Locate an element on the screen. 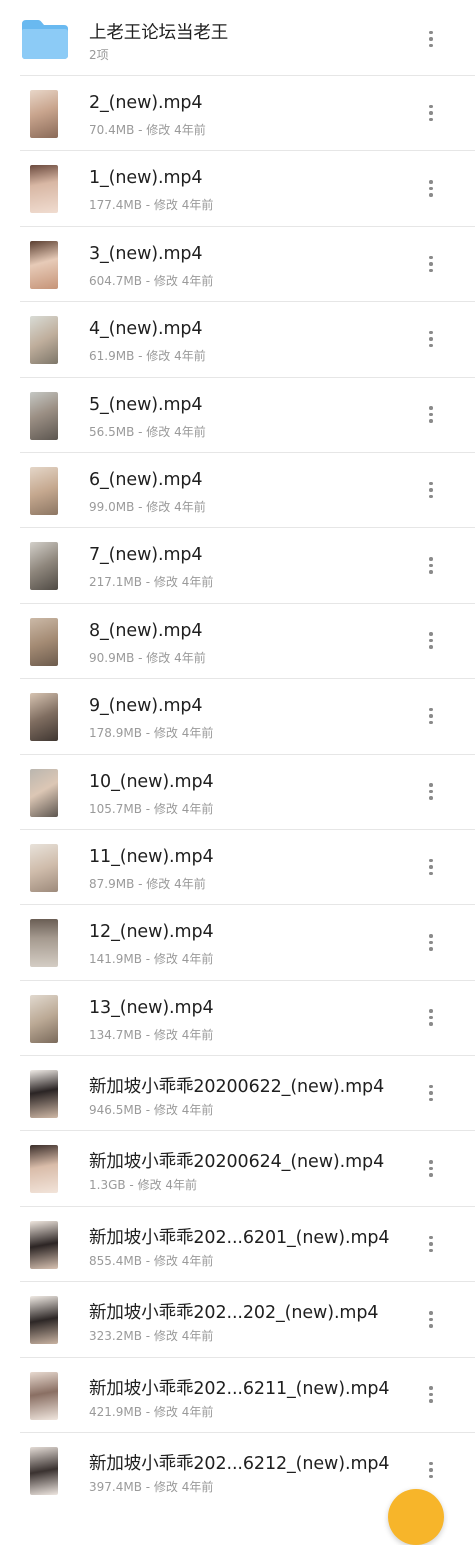 This screenshot has width=475, height=1545. file-name: 13_(new).mp4 is located at coordinates (151, 1007).